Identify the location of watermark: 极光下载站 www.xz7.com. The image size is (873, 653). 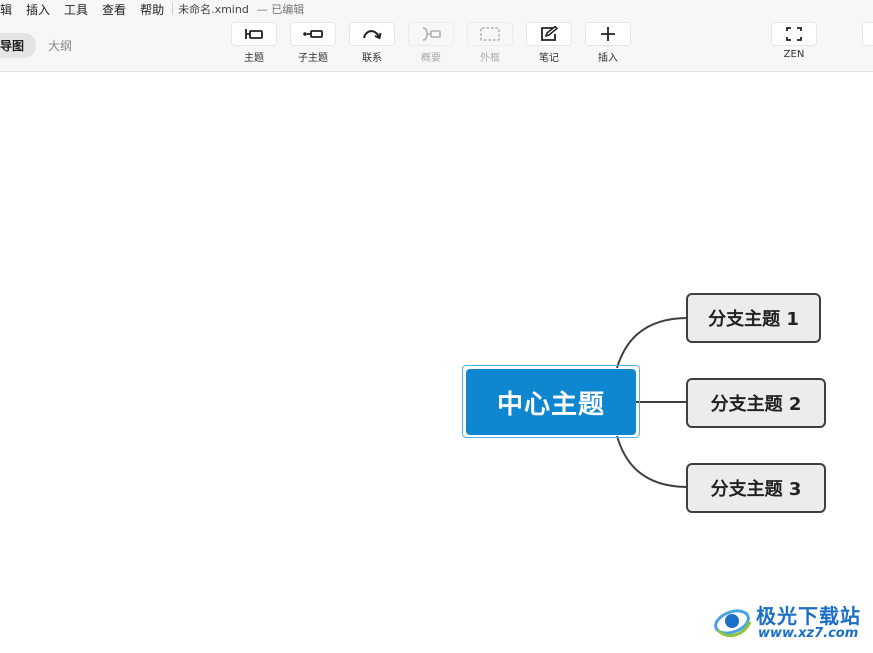
(790, 622).